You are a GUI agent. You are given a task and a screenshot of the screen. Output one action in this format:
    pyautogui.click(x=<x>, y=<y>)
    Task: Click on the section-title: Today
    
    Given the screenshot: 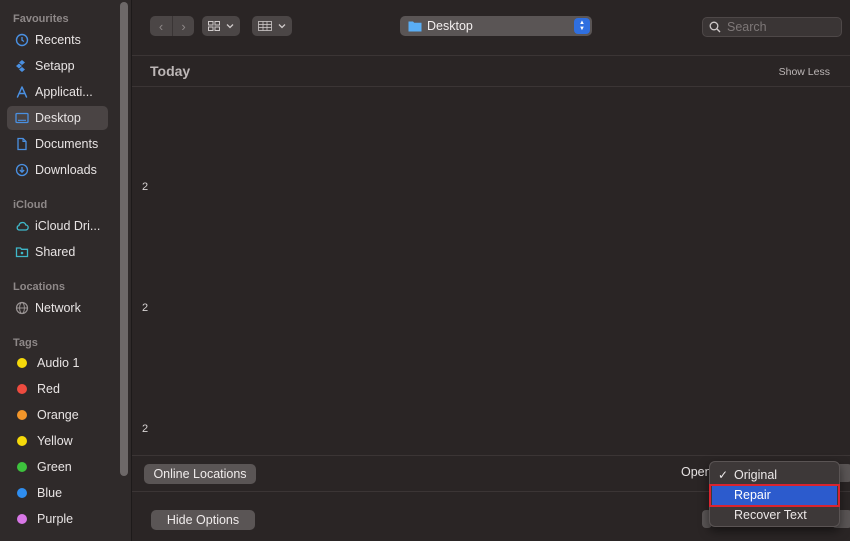 What is the action you would take?
    pyautogui.click(x=170, y=71)
    